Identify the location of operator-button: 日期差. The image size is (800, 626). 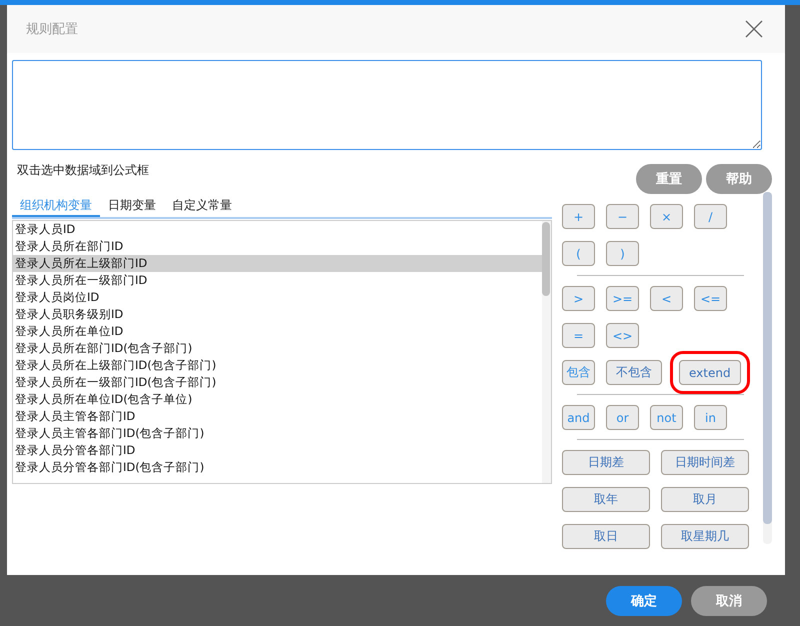
(606, 462).